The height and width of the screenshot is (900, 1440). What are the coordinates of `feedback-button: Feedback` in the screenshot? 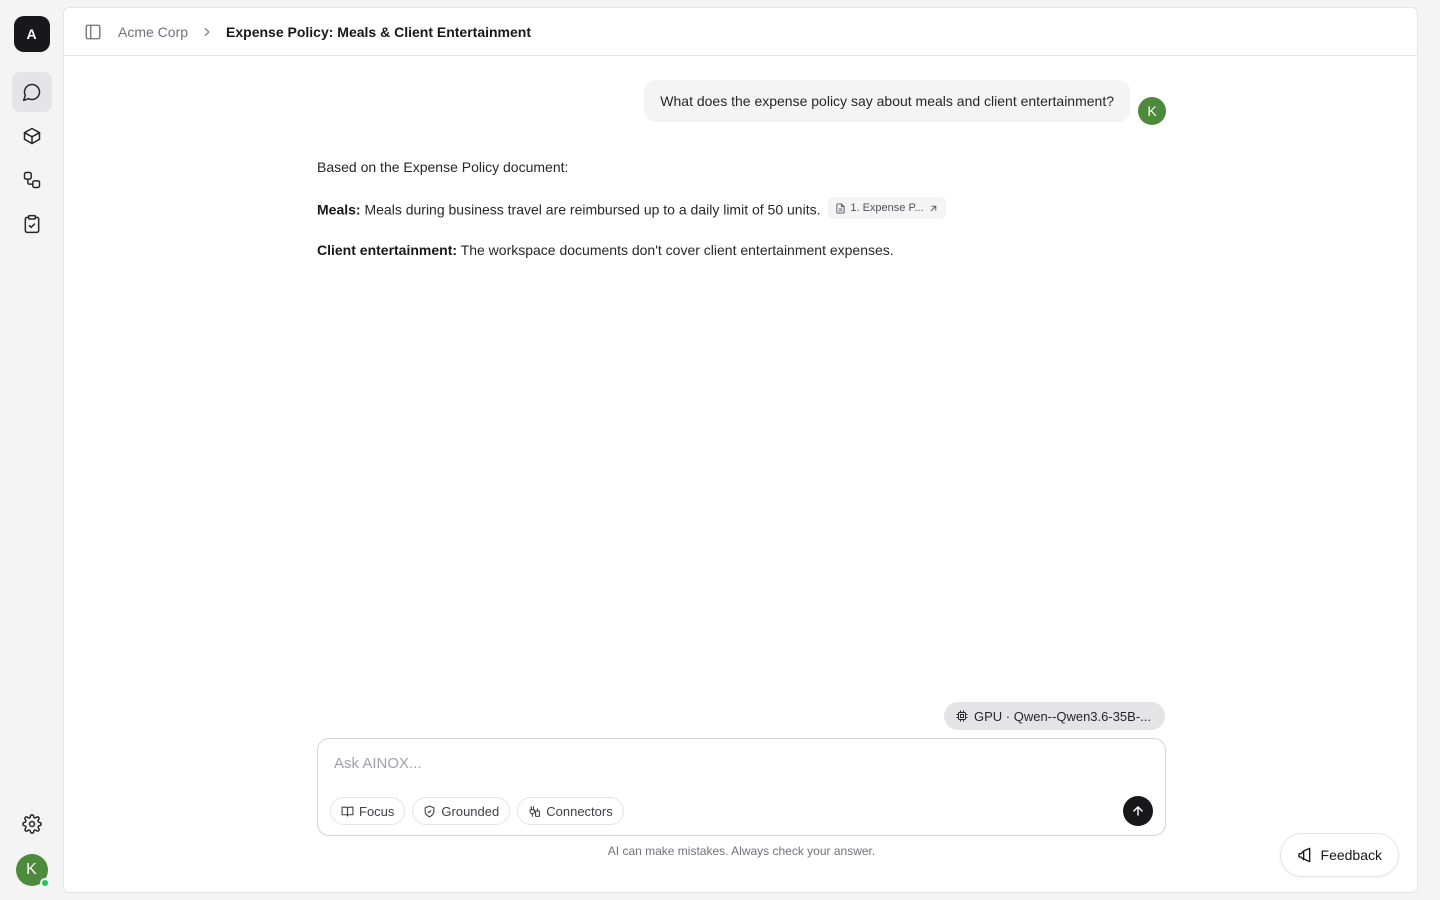 It's located at (1339, 855).